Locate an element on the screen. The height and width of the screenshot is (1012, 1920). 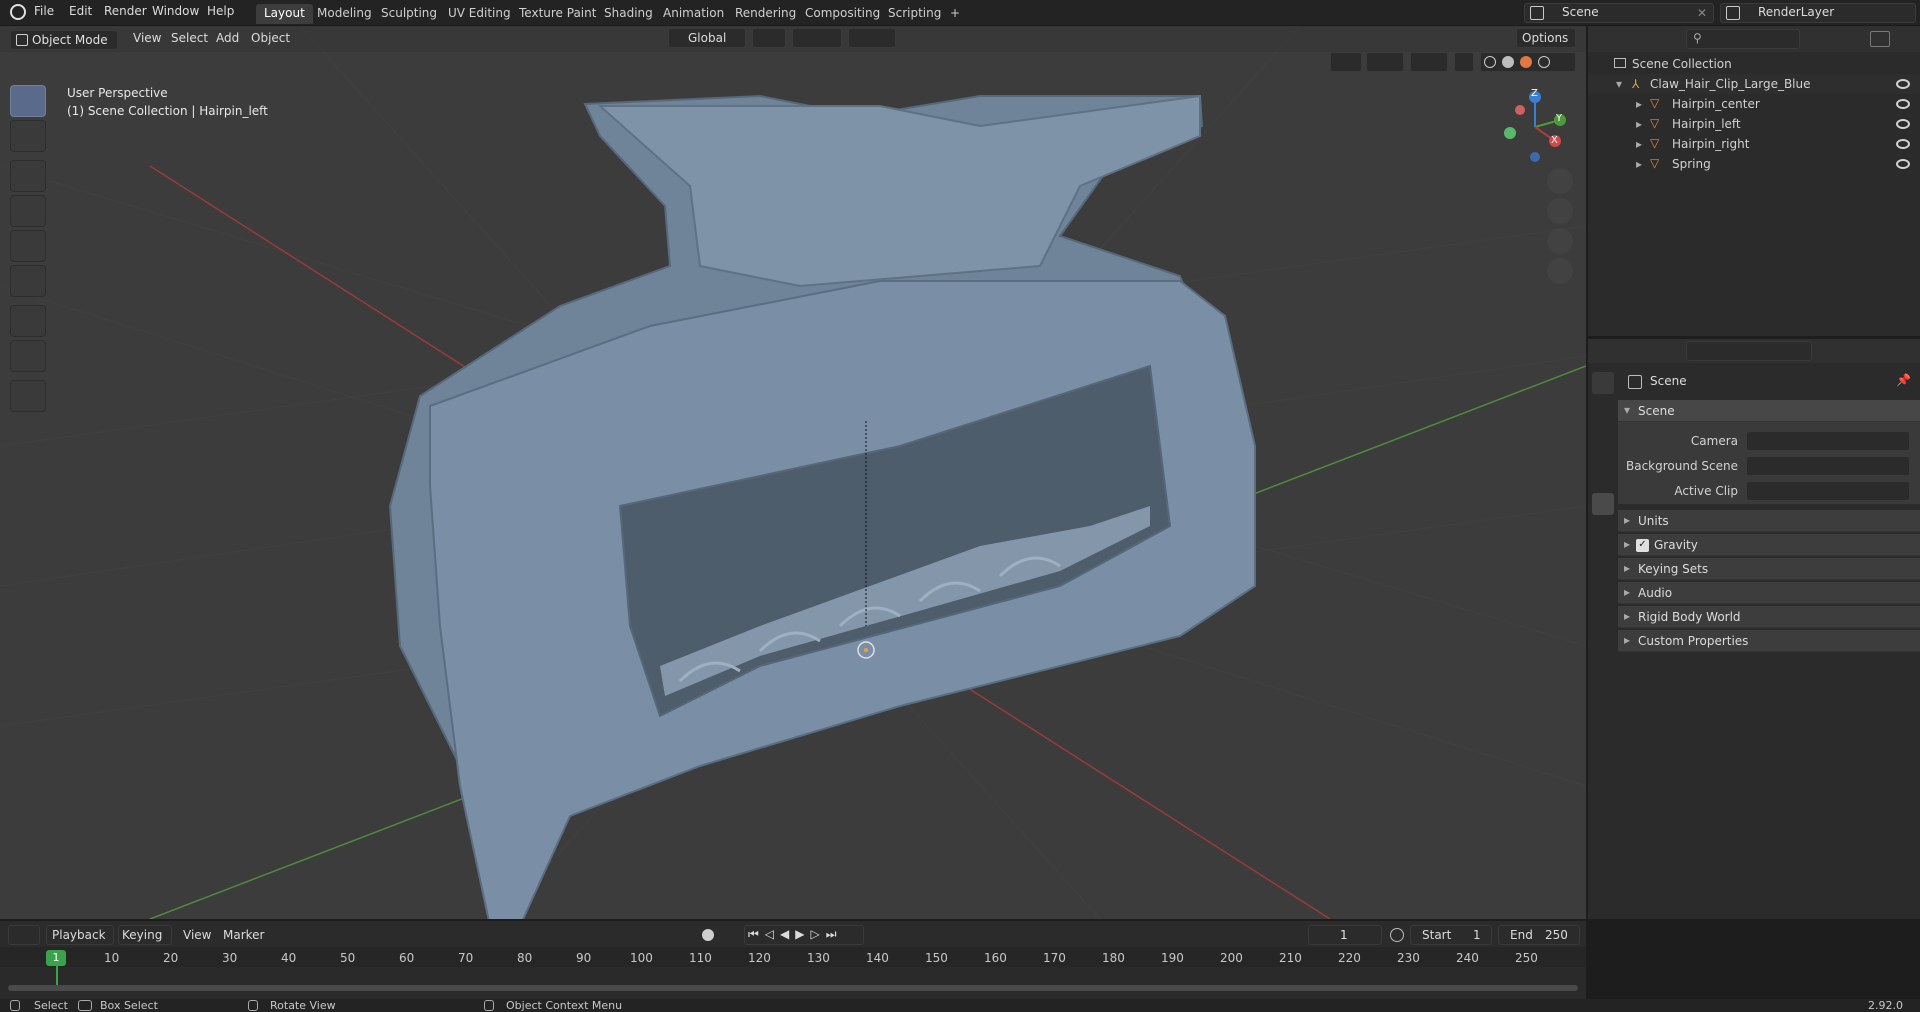
material-tab-icon is located at coordinates (1603, 737).